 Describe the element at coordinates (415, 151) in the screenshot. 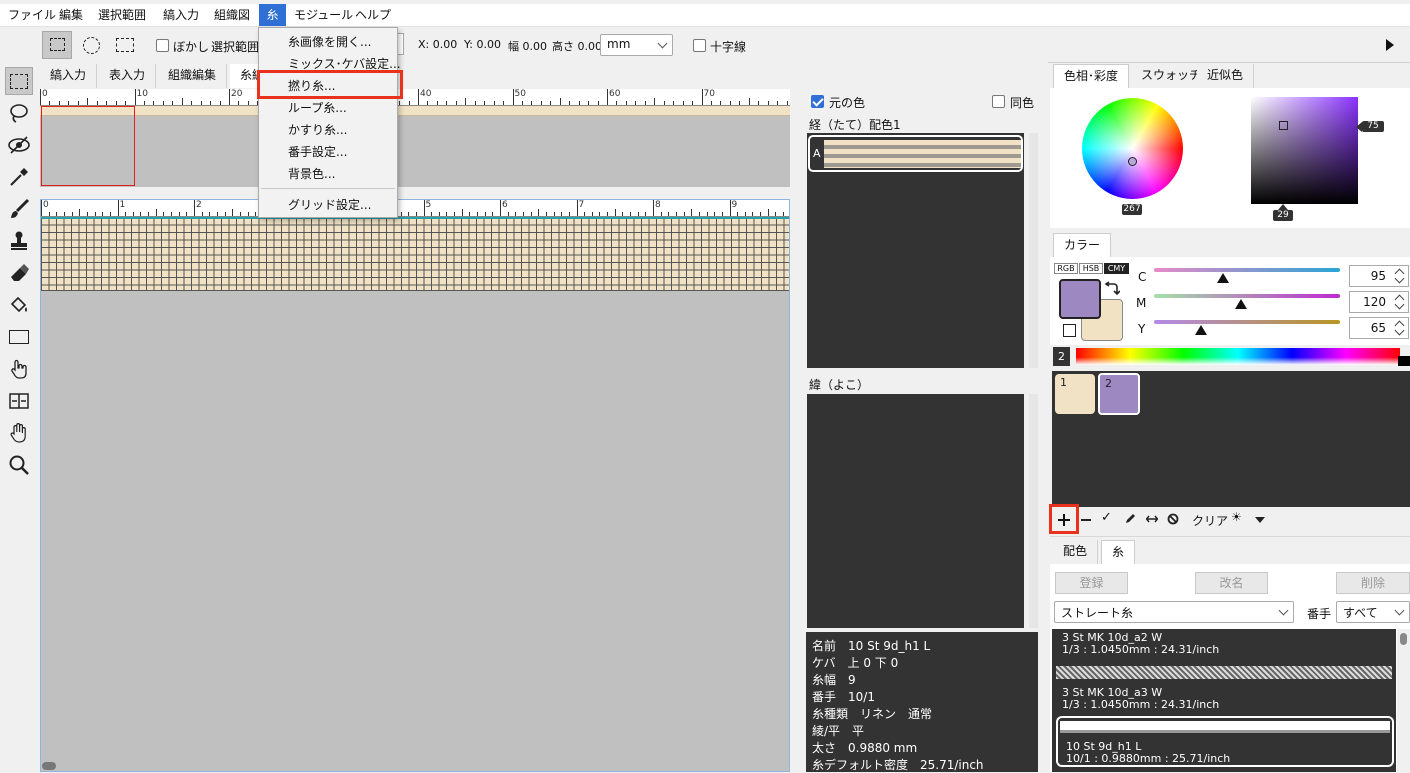

I see `overview-canvas` at that location.